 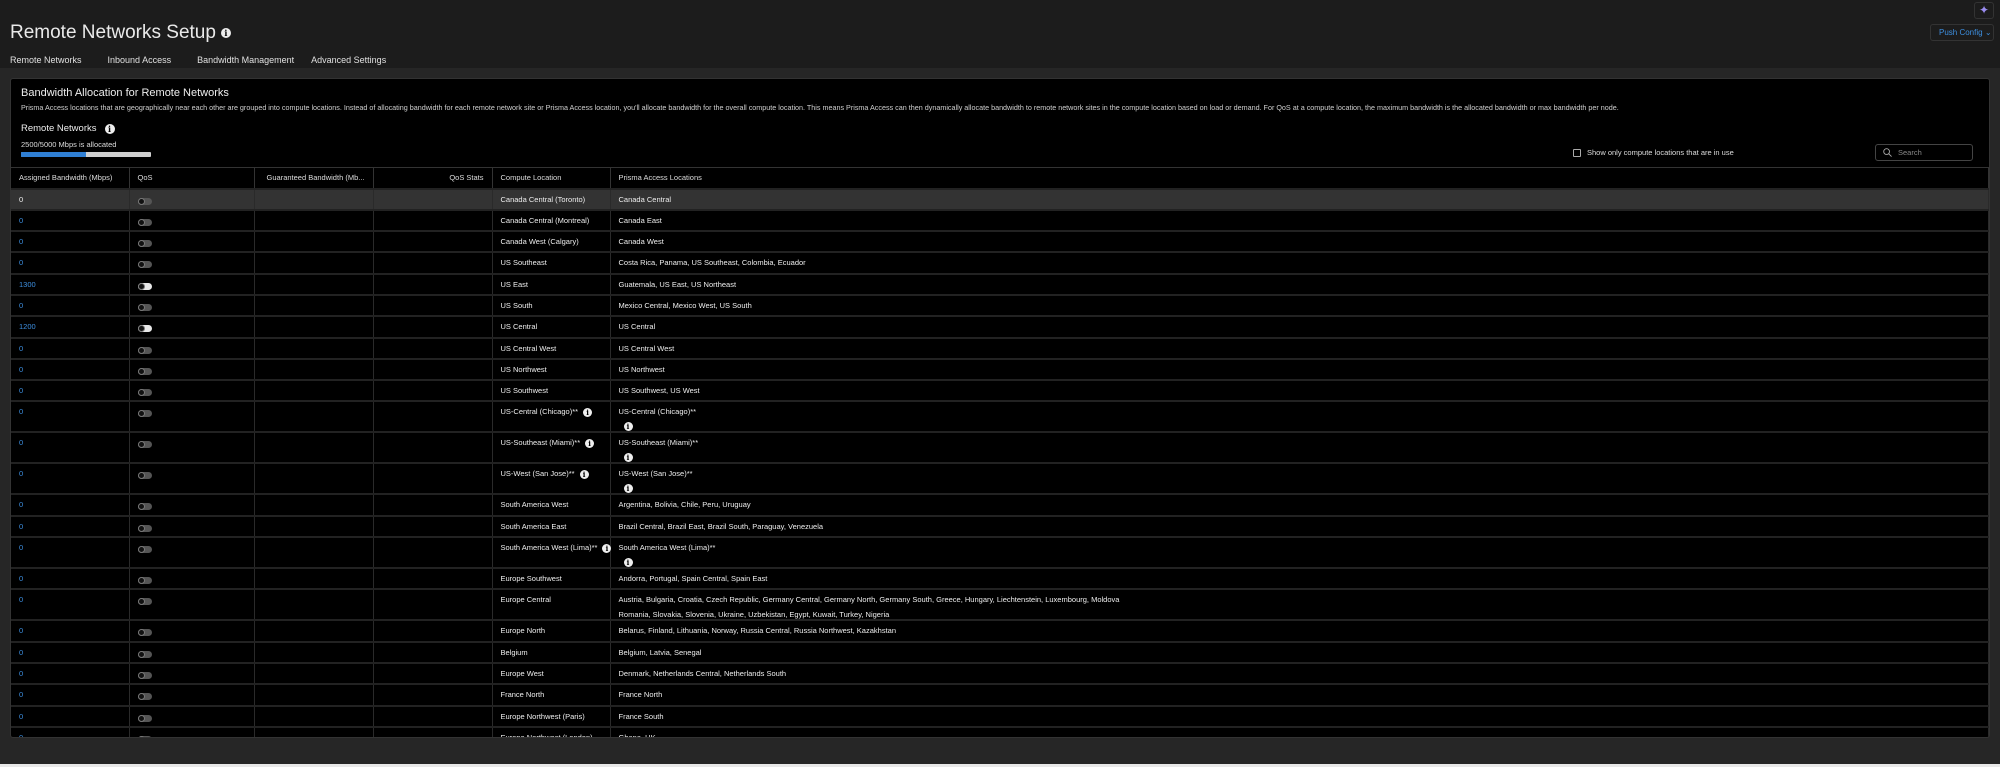 What do you see at coordinates (433, 178) in the screenshot?
I see `column-header: QoS Stats` at bounding box center [433, 178].